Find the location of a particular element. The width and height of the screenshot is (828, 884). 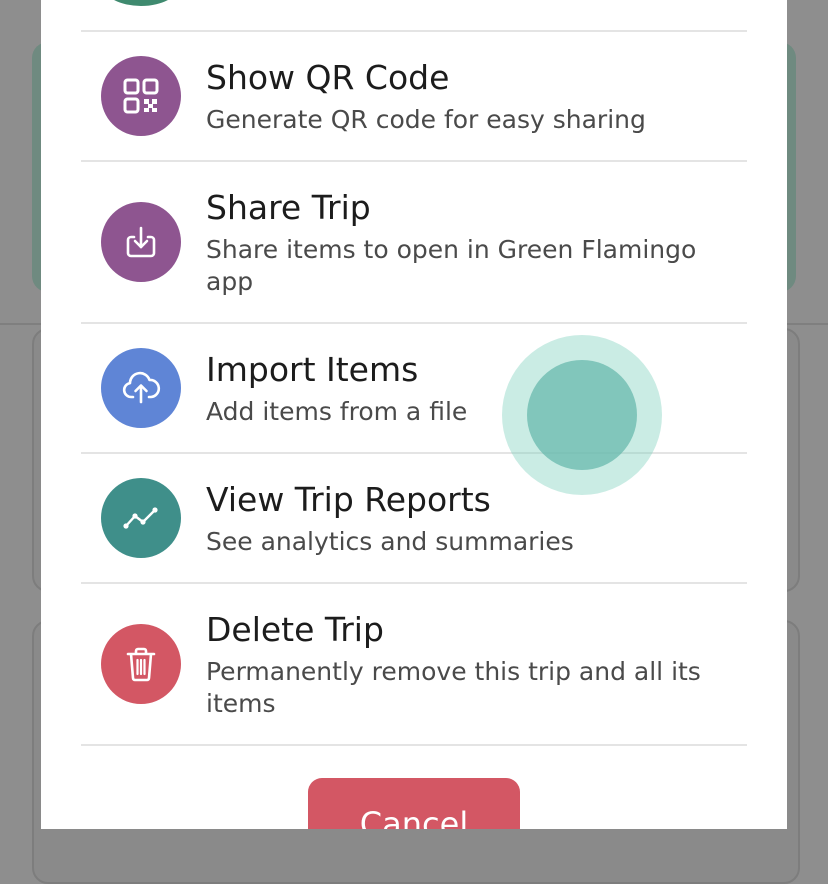

cloud-upload-icon is located at coordinates (141, 388).